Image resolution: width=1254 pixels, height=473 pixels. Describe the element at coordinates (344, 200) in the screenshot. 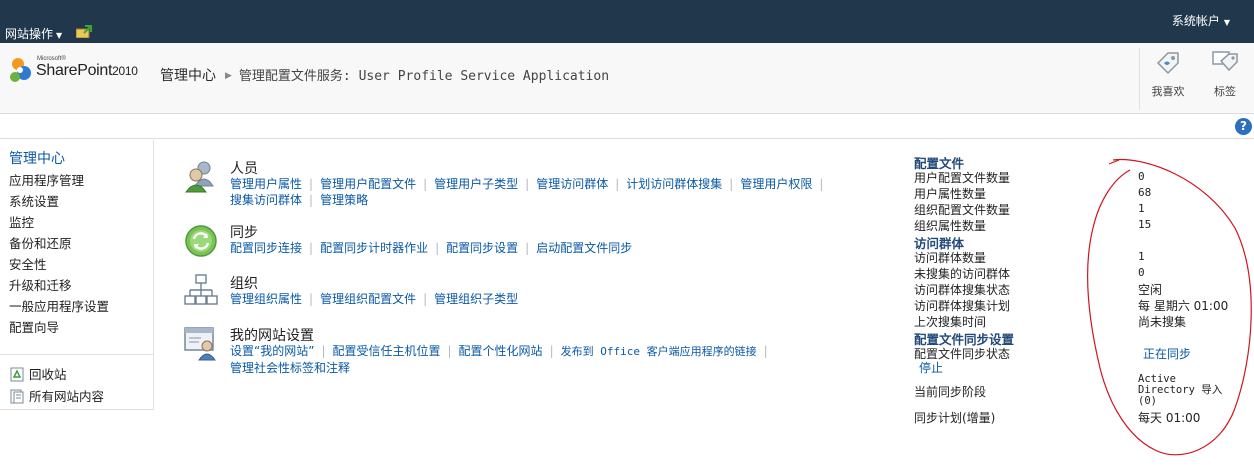

I see `manage-policies-link: 管理策略` at that location.